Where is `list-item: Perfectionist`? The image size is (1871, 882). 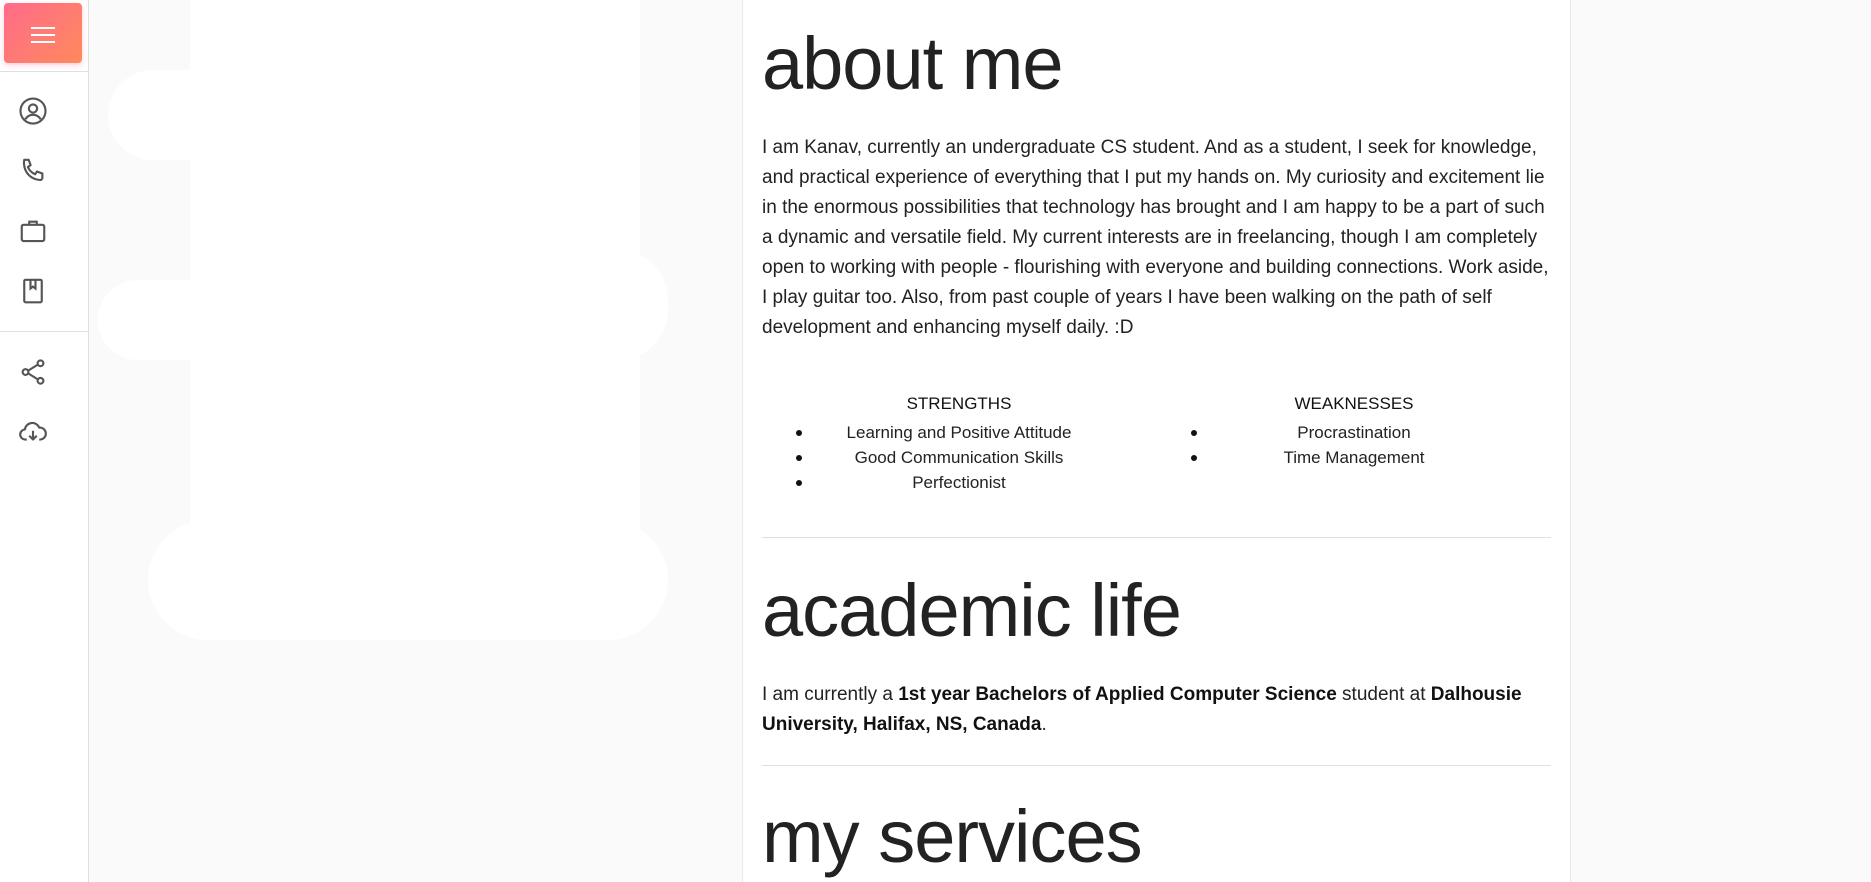
list-item: Perfectionist is located at coordinates (959, 482).